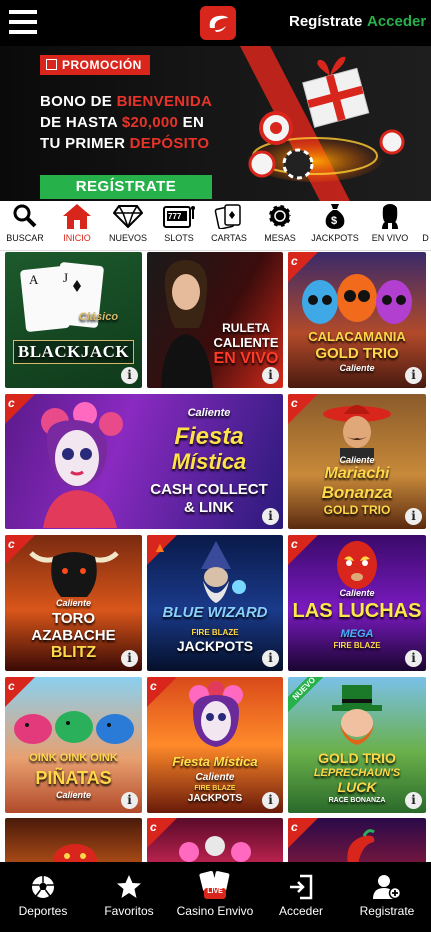 Image resolution: width=431 pixels, height=932 pixels. What do you see at coordinates (73, 635) in the screenshot?
I see `game-title-2: AZABACHE` at bounding box center [73, 635].